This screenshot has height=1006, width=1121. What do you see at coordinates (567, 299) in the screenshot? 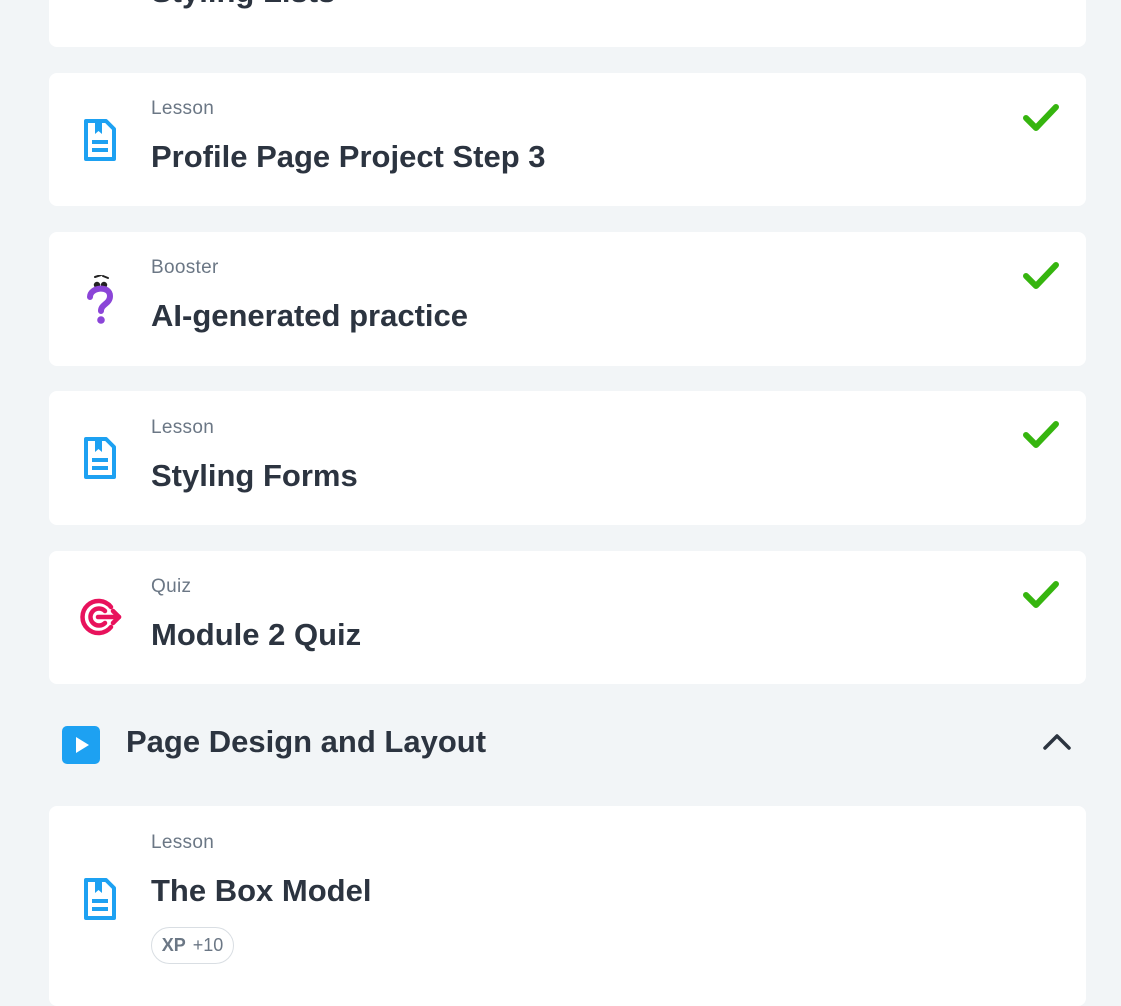
I see `booster-card: Booster AI-generated practice` at bounding box center [567, 299].